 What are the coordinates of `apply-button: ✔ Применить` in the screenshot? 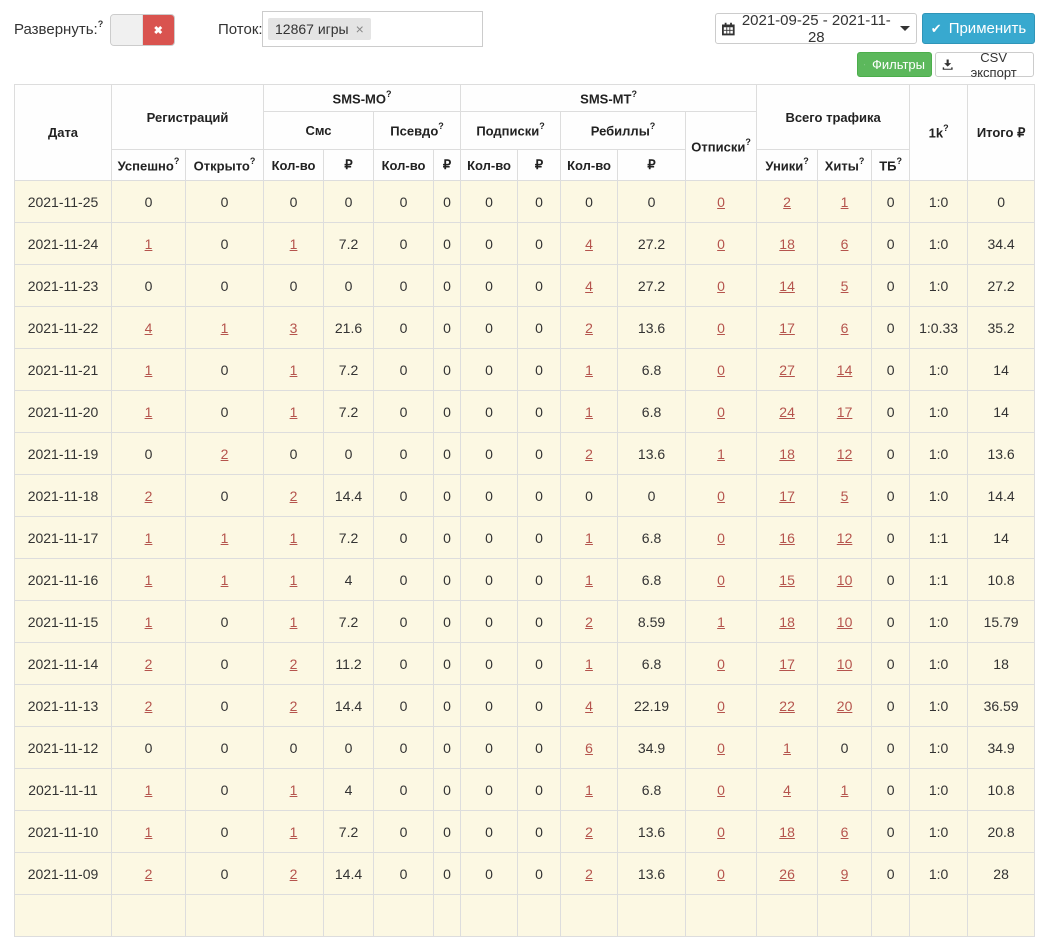 It's located at (978, 28).